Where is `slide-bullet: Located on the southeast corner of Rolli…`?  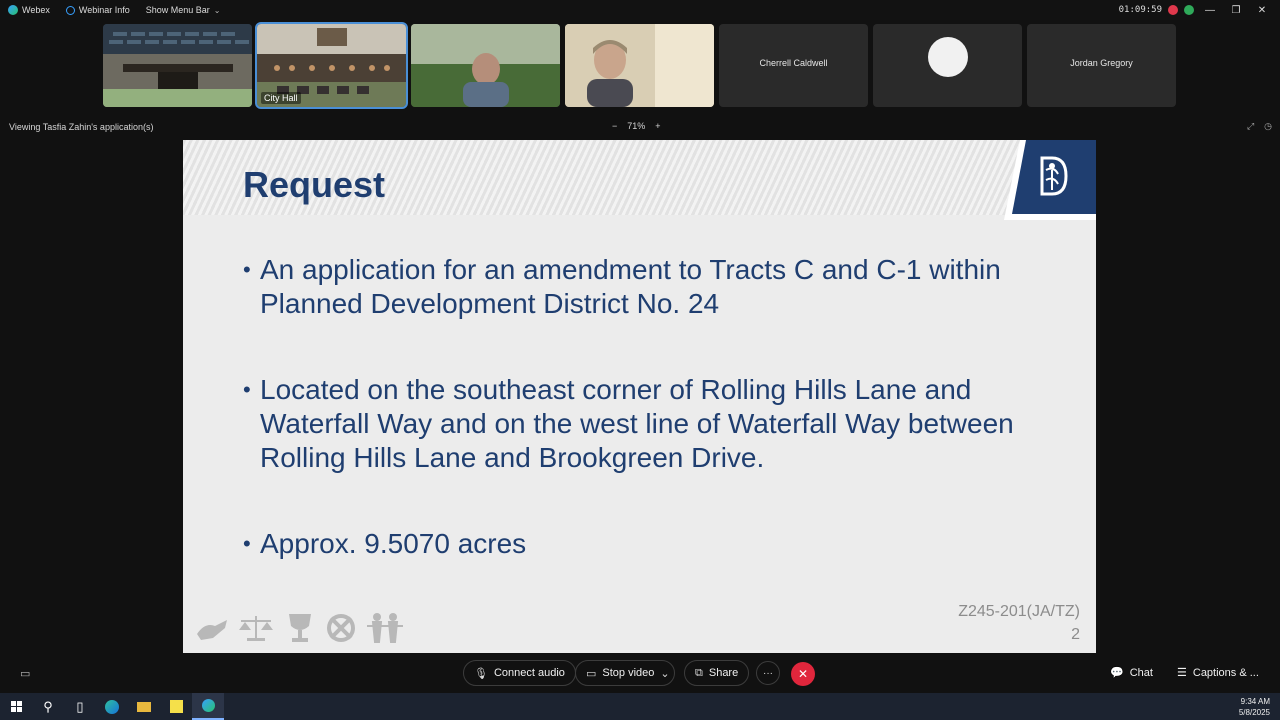 slide-bullet: Located on the southeast corner of Rolli… is located at coordinates (653, 424).